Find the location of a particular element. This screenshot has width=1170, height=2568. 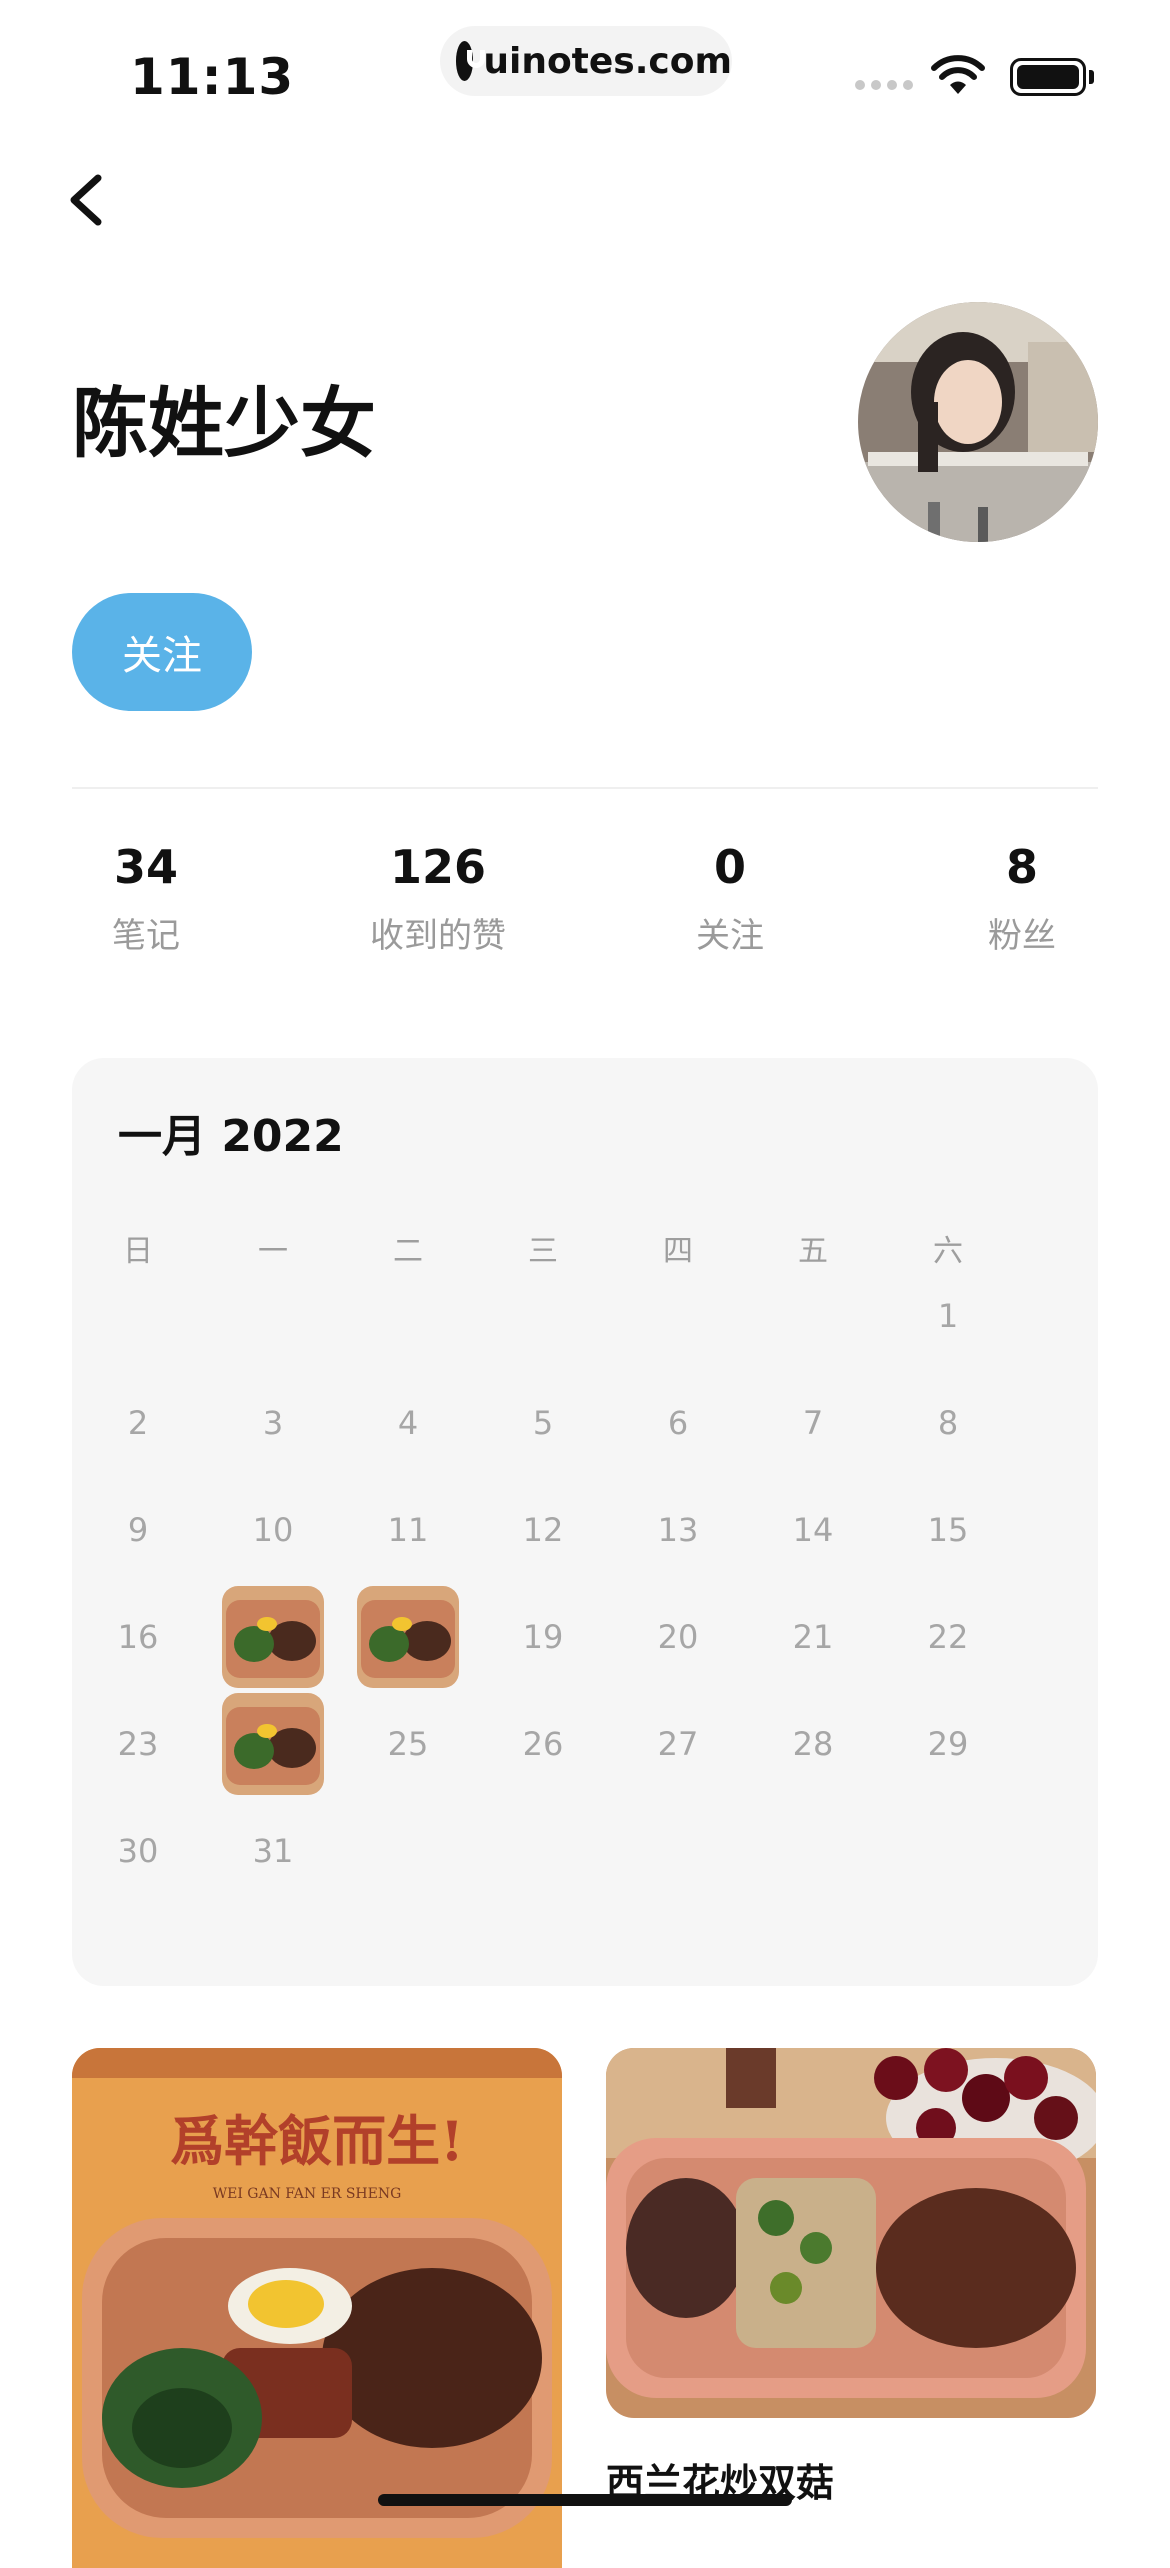

calendar-title: 一月 2022 is located at coordinates (231, 1136).